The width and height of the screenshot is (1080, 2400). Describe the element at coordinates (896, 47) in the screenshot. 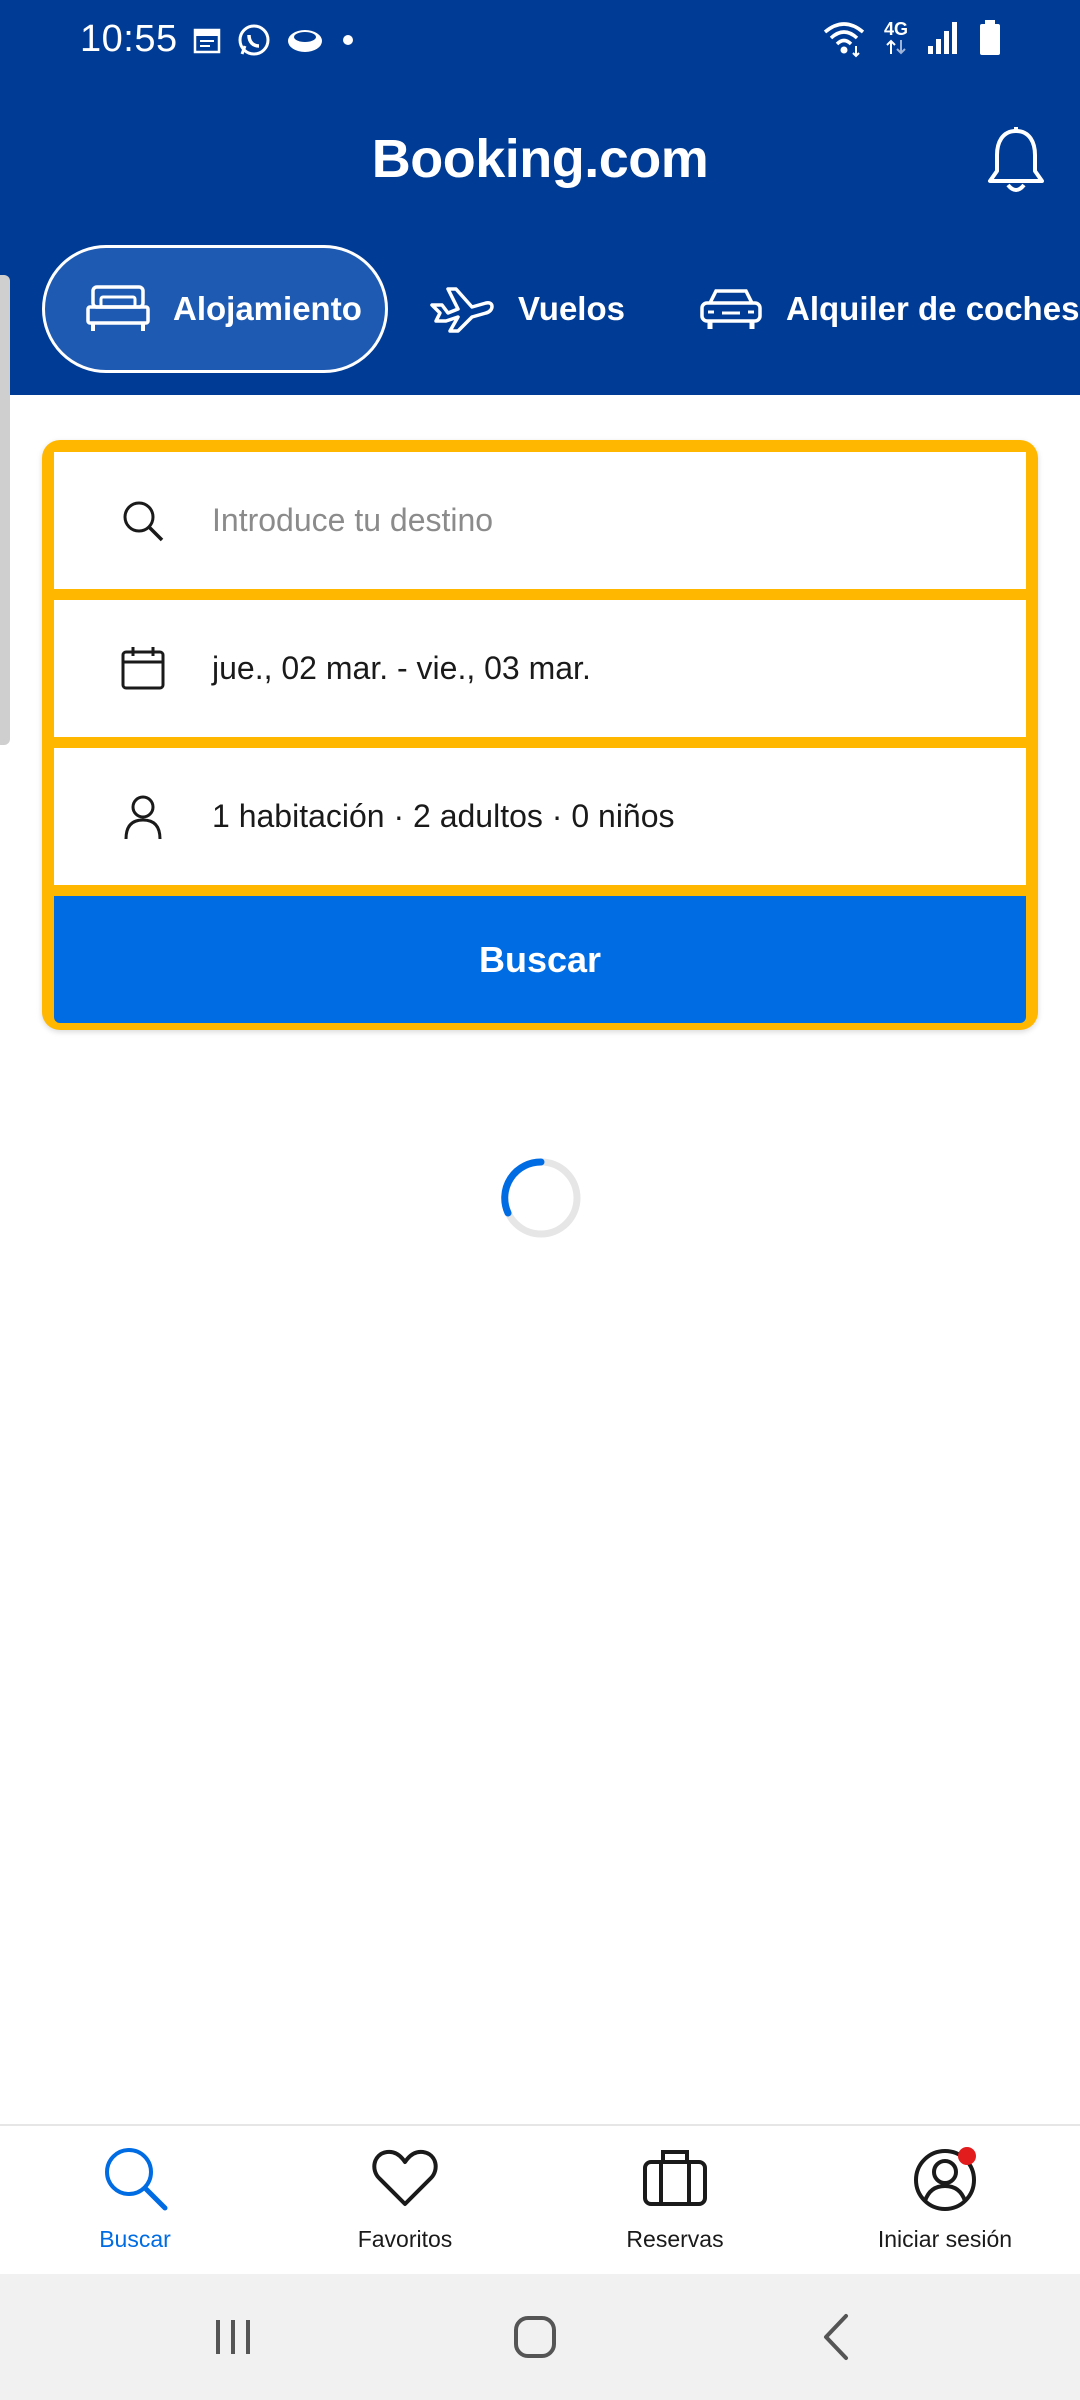

I see `data-arrows-icon` at that location.